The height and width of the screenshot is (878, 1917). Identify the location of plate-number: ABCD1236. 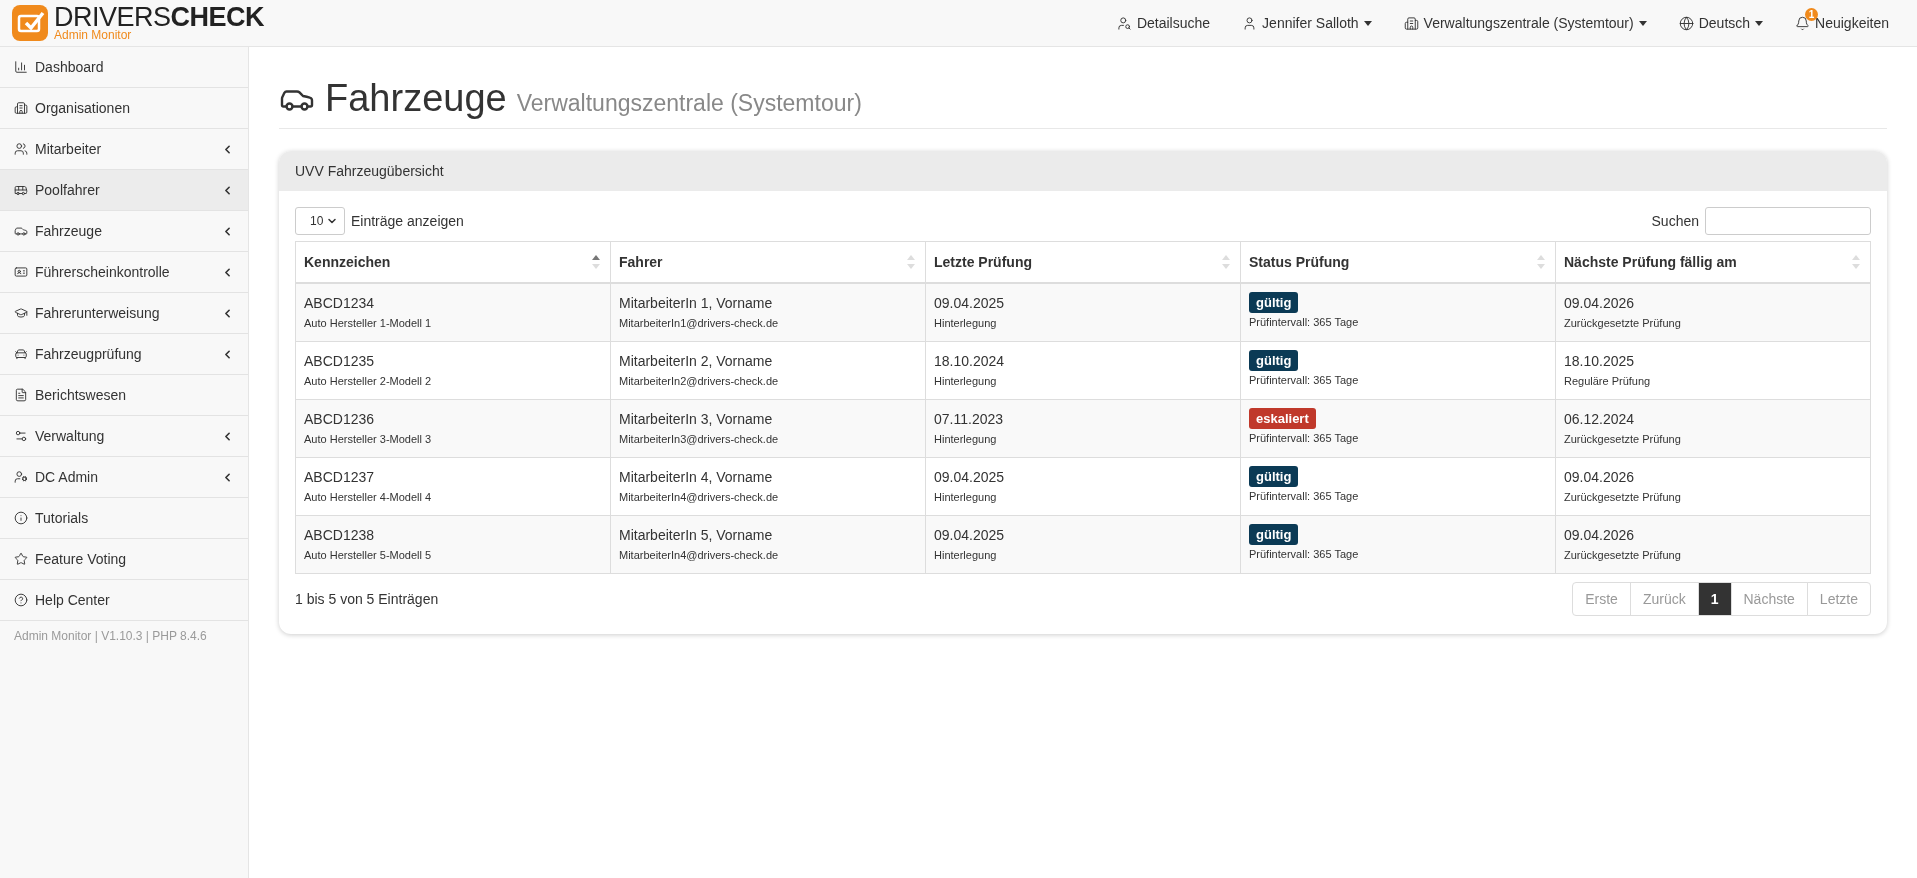
(340, 419).